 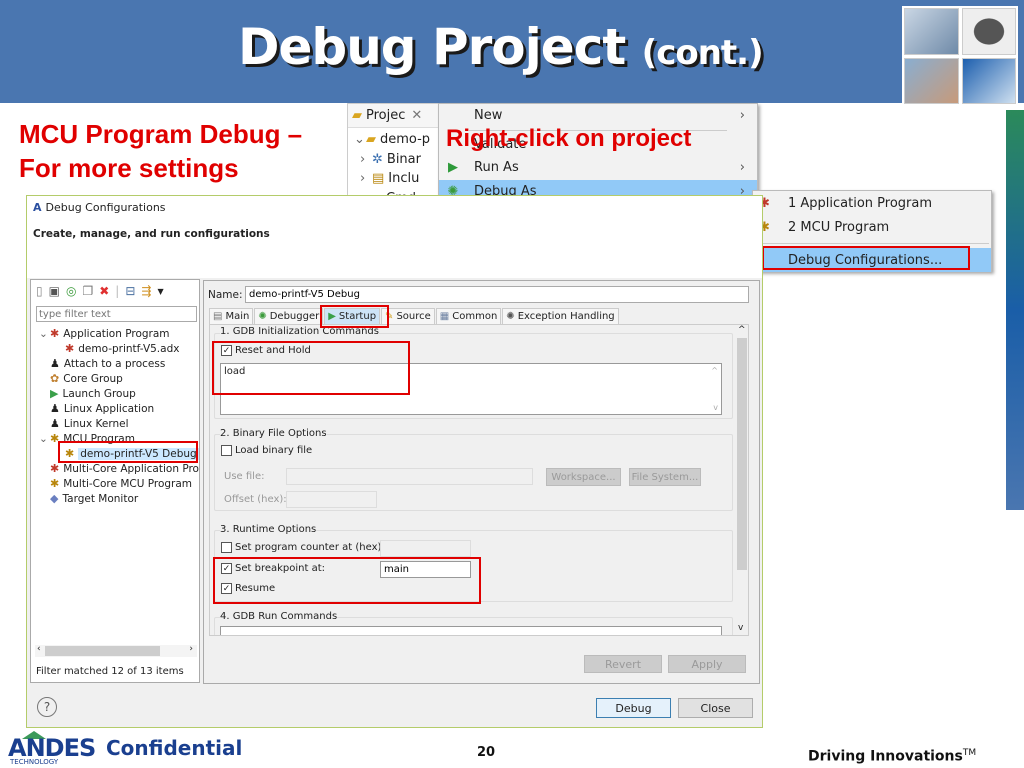 What do you see at coordinates (332, 316) in the screenshot?
I see `run-icon: ▶` at bounding box center [332, 316].